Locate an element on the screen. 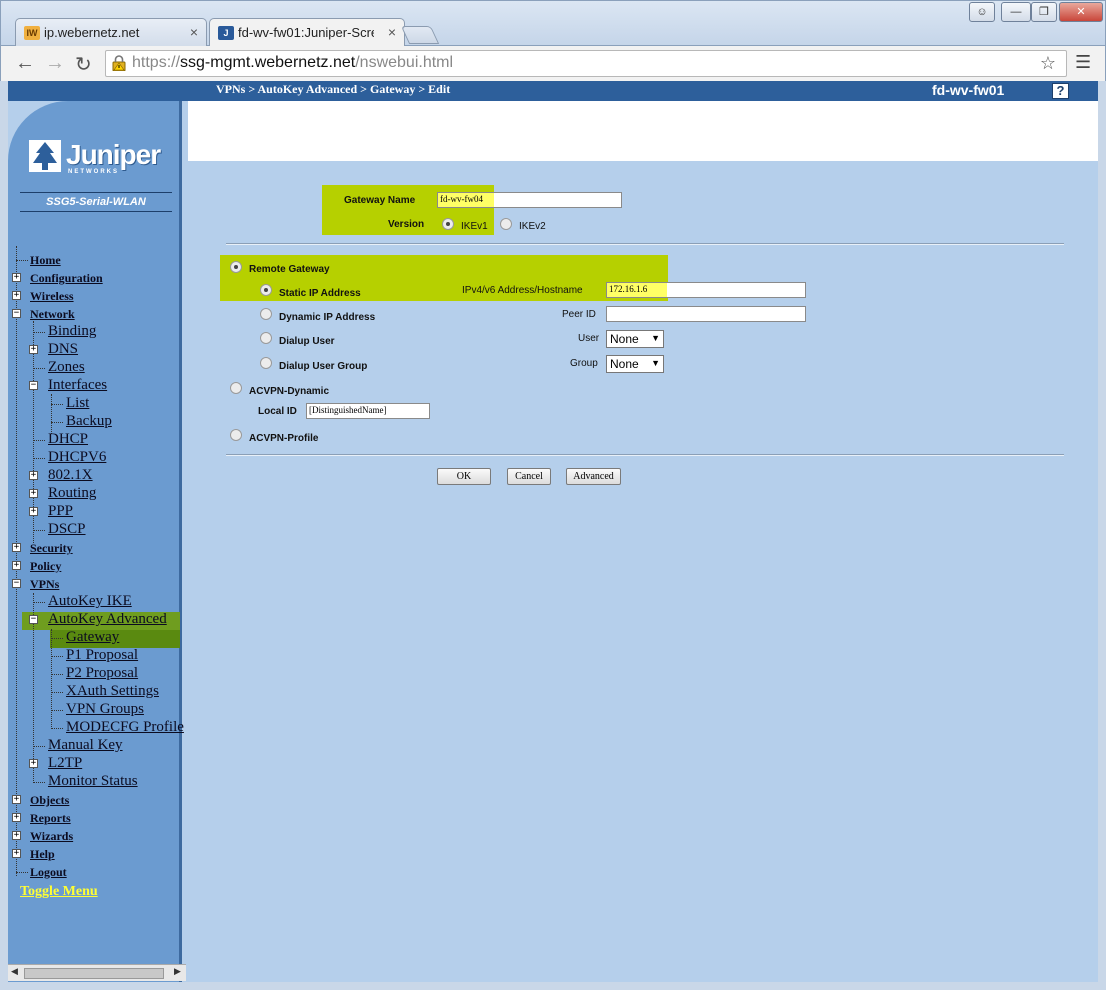 The height and width of the screenshot is (990, 1106). acvpn-profile-radio is located at coordinates (236, 435).